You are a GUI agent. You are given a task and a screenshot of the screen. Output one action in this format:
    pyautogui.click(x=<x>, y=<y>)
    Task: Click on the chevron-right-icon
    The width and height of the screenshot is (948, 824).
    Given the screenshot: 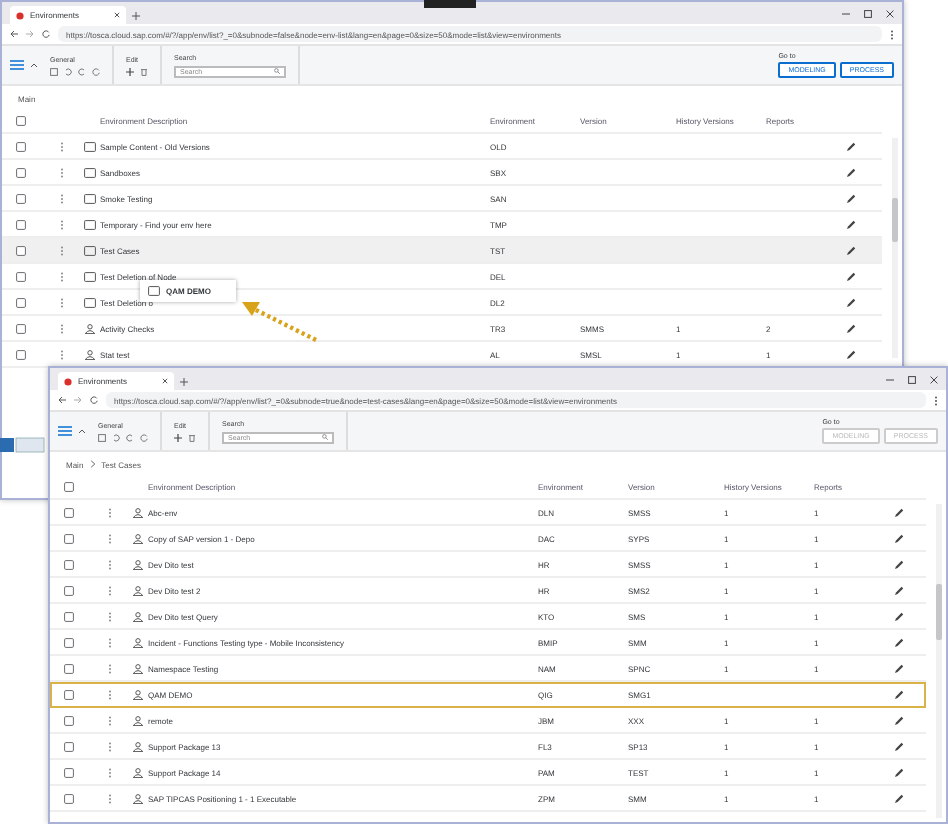 What is the action you would take?
    pyautogui.click(x=92, y=464)
    